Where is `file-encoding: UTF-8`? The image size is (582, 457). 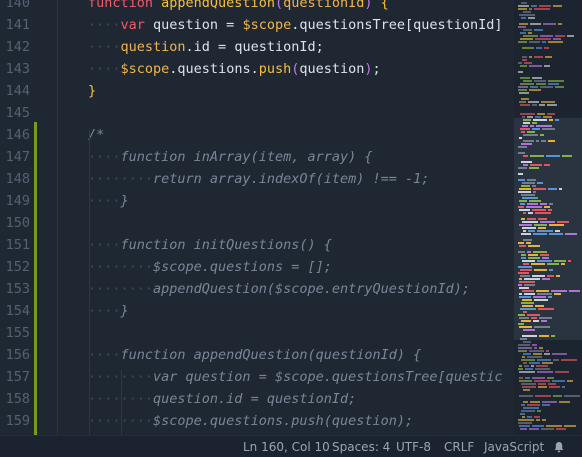
file-encoding: UTF-8 is located at coordinates (413, 447).